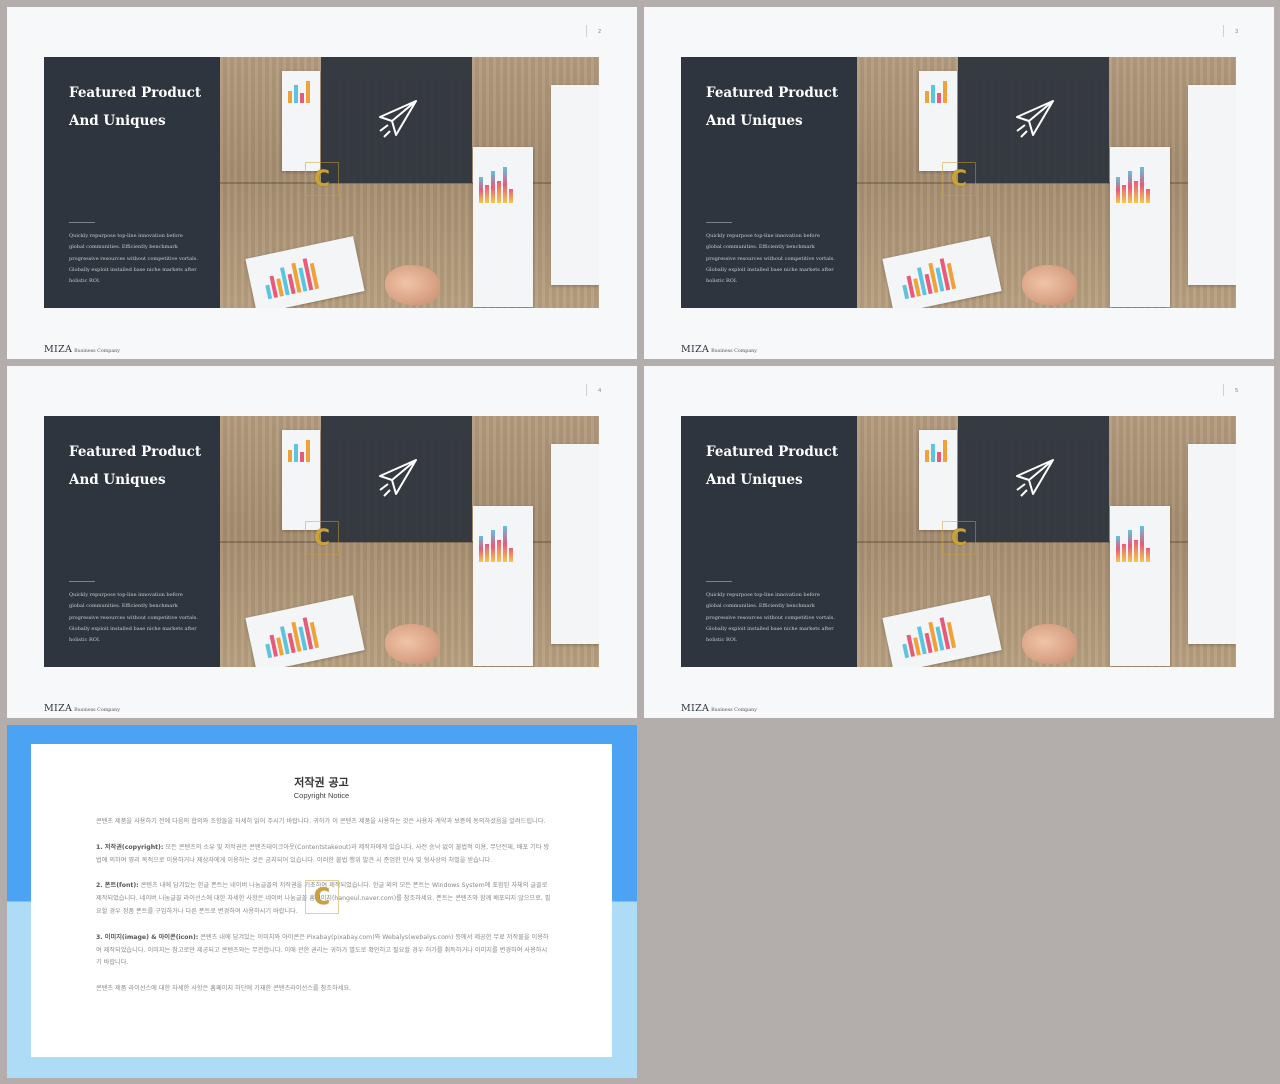 The width and height of the screenshot is (1280, 1084). Describe the element at coordinates (599, 32) in the screenshot. I see `page-number: 2` at that location.